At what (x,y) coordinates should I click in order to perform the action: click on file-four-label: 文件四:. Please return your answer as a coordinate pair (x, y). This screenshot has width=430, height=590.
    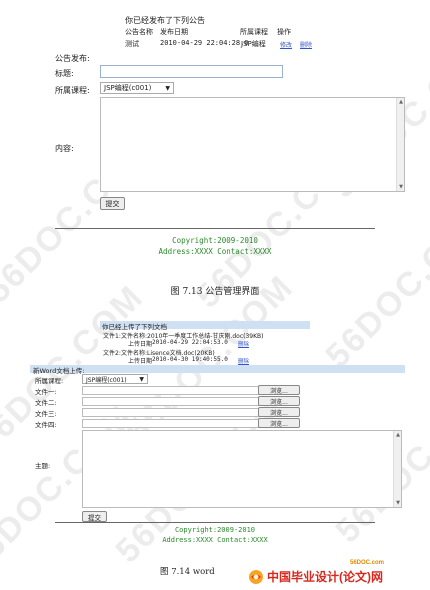
    Looking at the image, I should click on (46, 425).